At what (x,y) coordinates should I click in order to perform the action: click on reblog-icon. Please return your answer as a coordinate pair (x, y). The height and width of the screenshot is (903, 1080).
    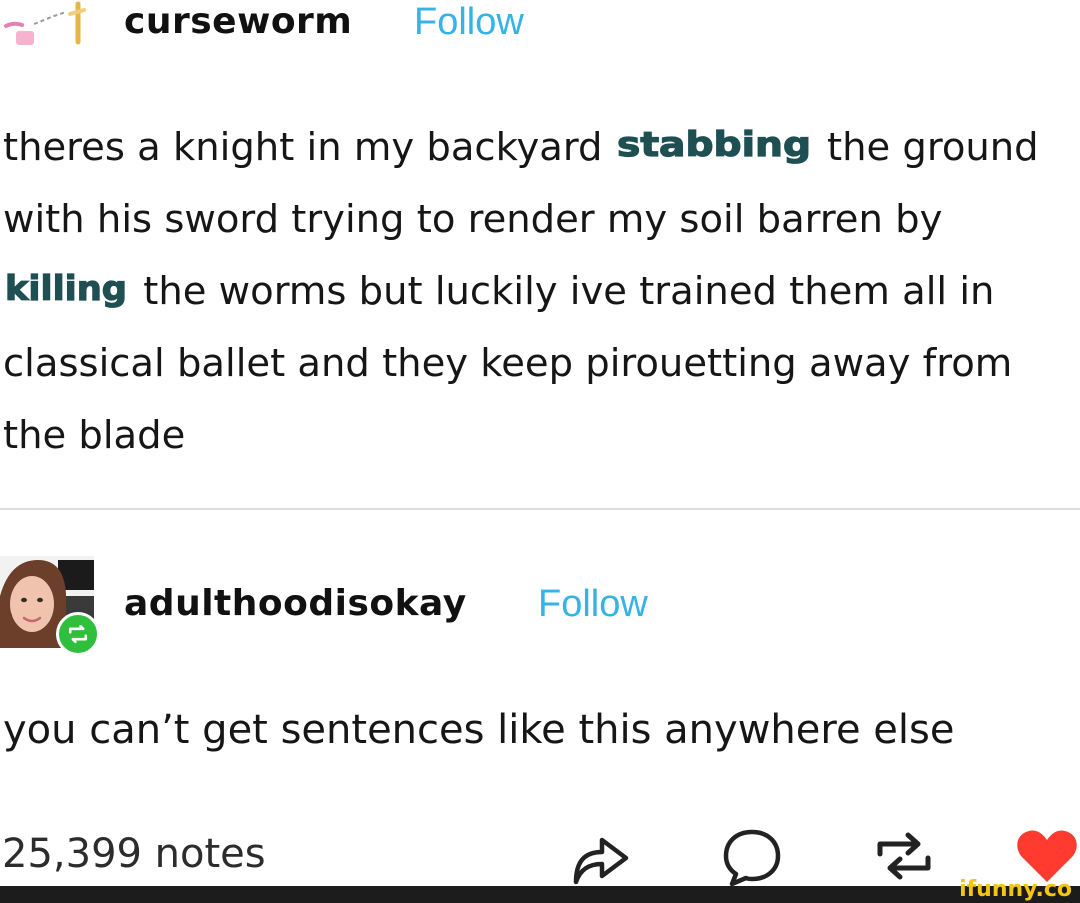
    Looking at the image, I should click on (904, 856).